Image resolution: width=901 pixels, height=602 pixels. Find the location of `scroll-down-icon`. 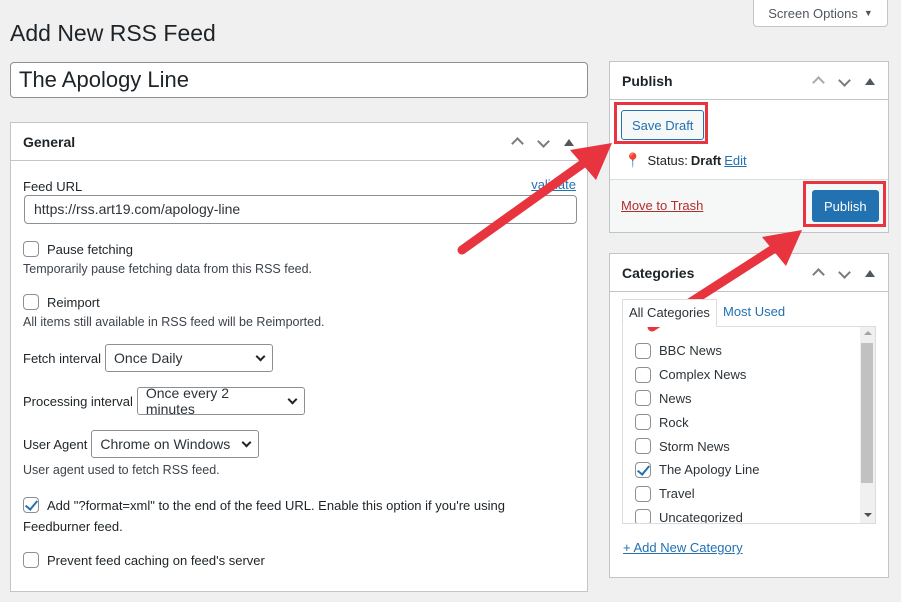

scroll-down-icon is located at coordinates (868, 515).